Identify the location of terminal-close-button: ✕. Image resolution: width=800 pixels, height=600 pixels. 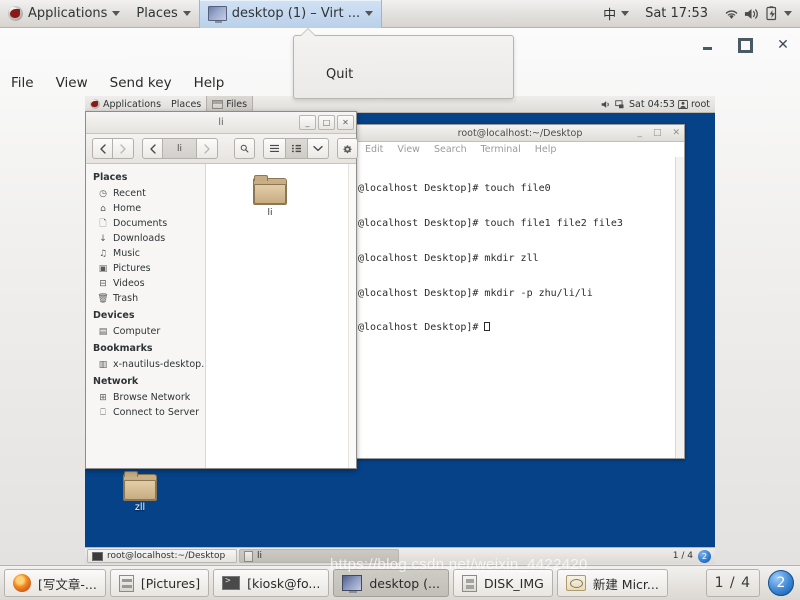
(676, 133).